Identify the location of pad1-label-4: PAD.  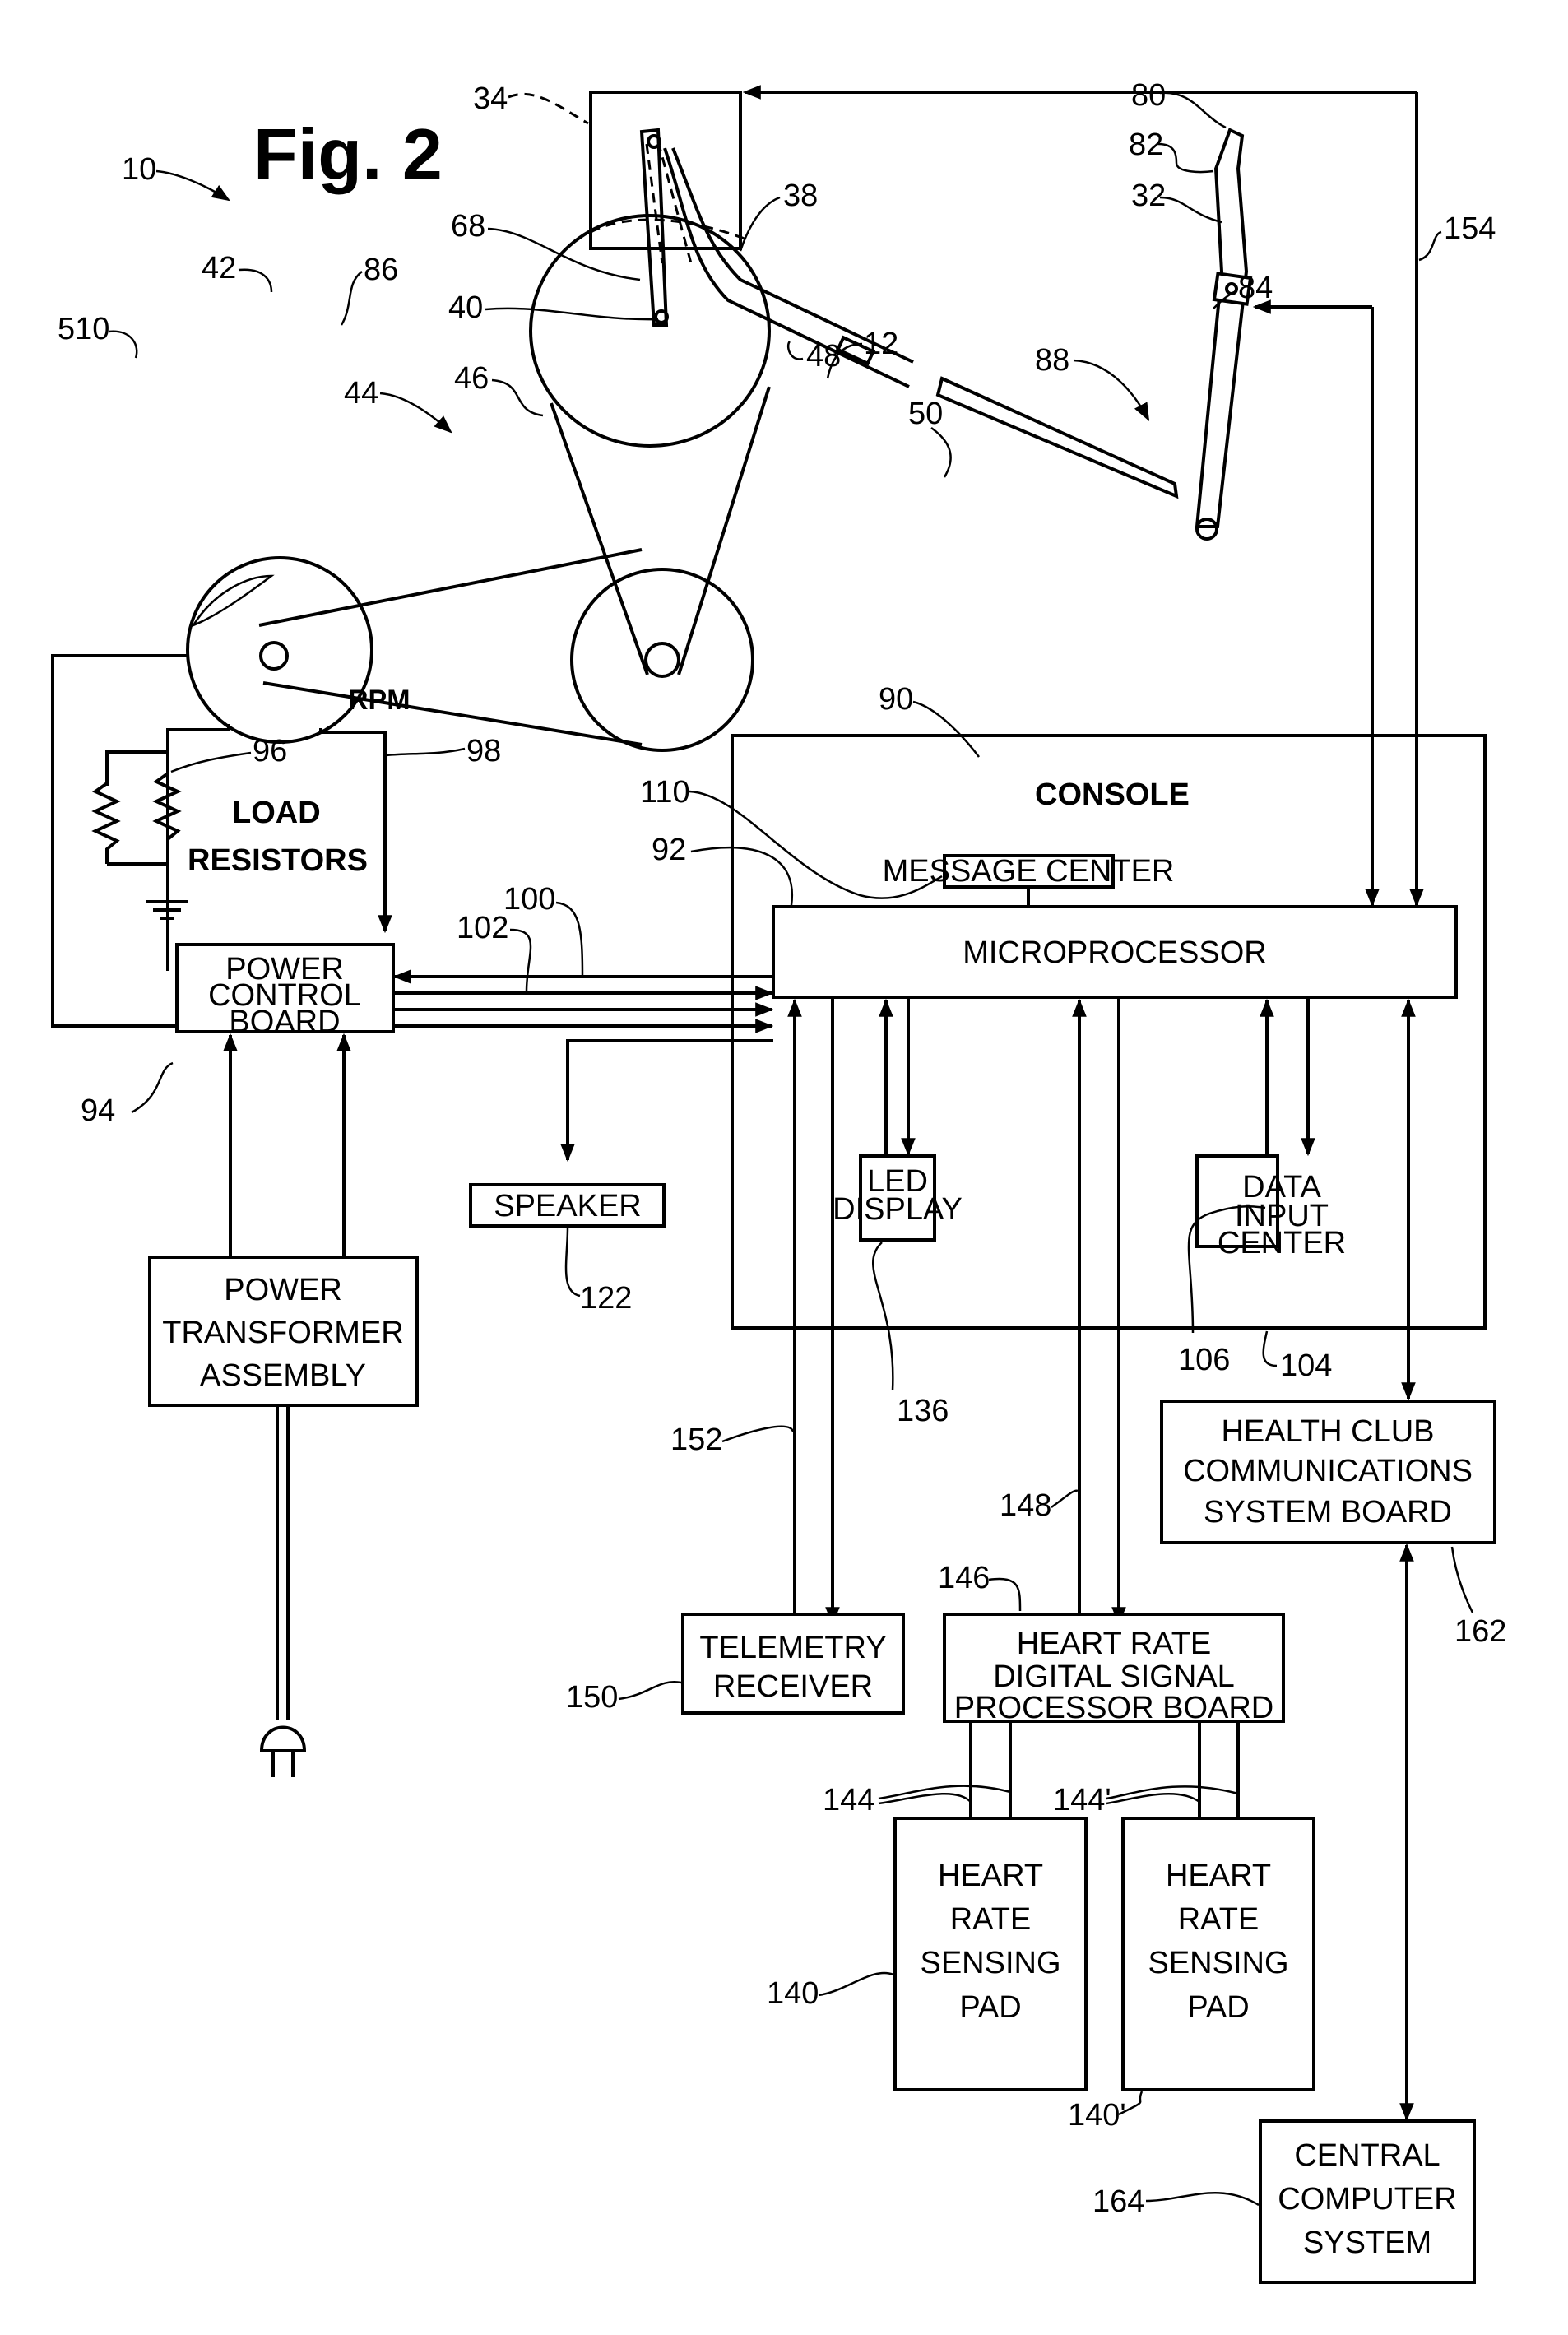
(990, 2008).